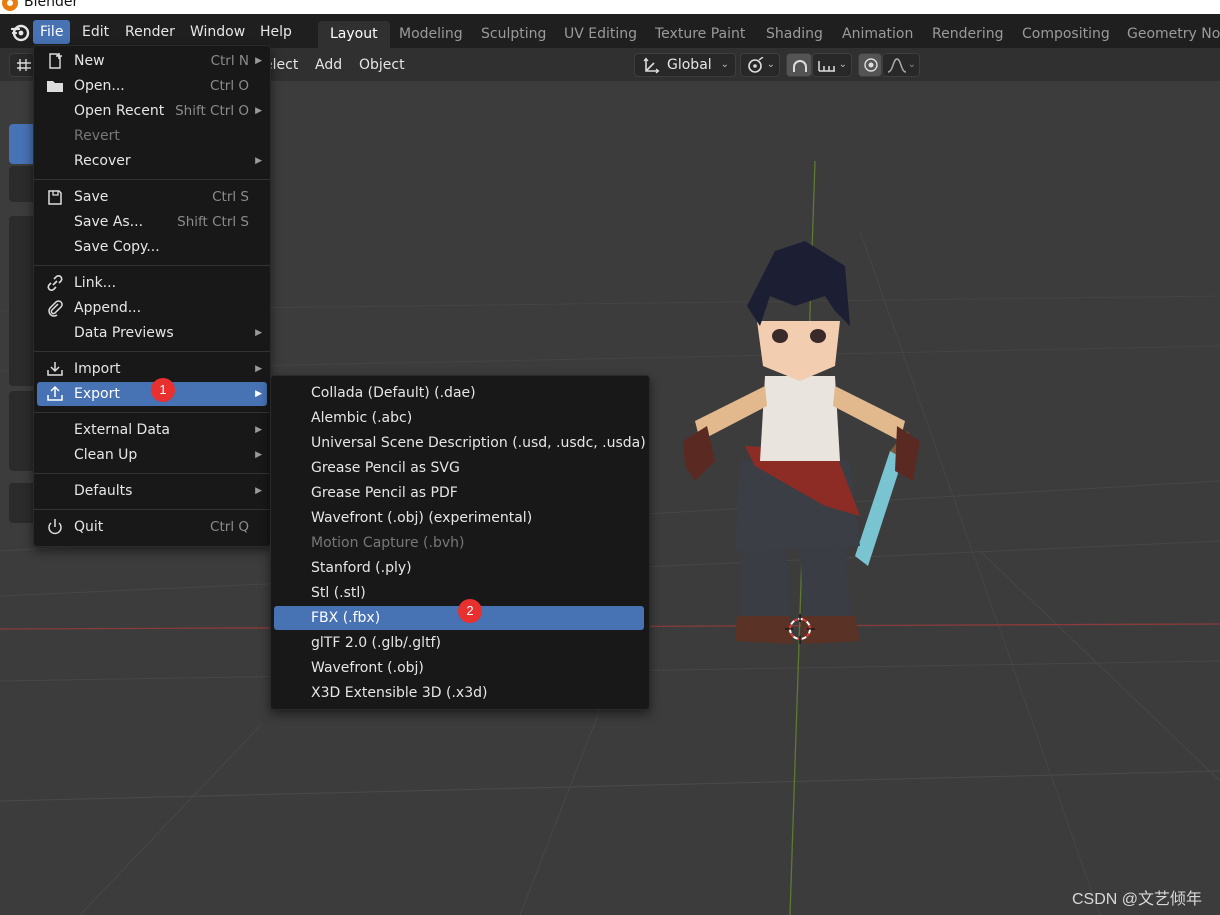 The image size is (1220, 915). Describe the element at coordinates (152, 222) in the screenshot. I see `menu-item-save-as: Save As... Shift Ctrl S` at that location.